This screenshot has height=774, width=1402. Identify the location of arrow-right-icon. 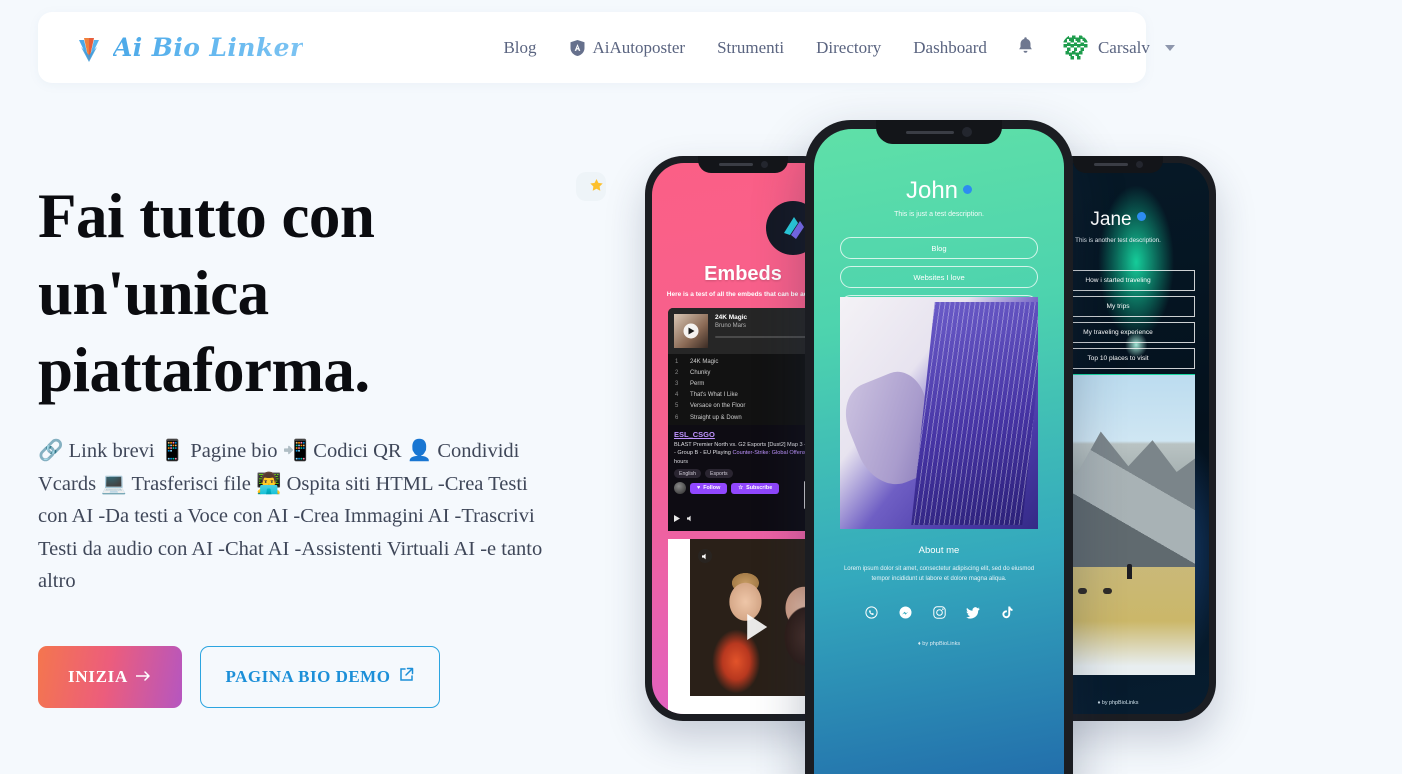
(143, 677).